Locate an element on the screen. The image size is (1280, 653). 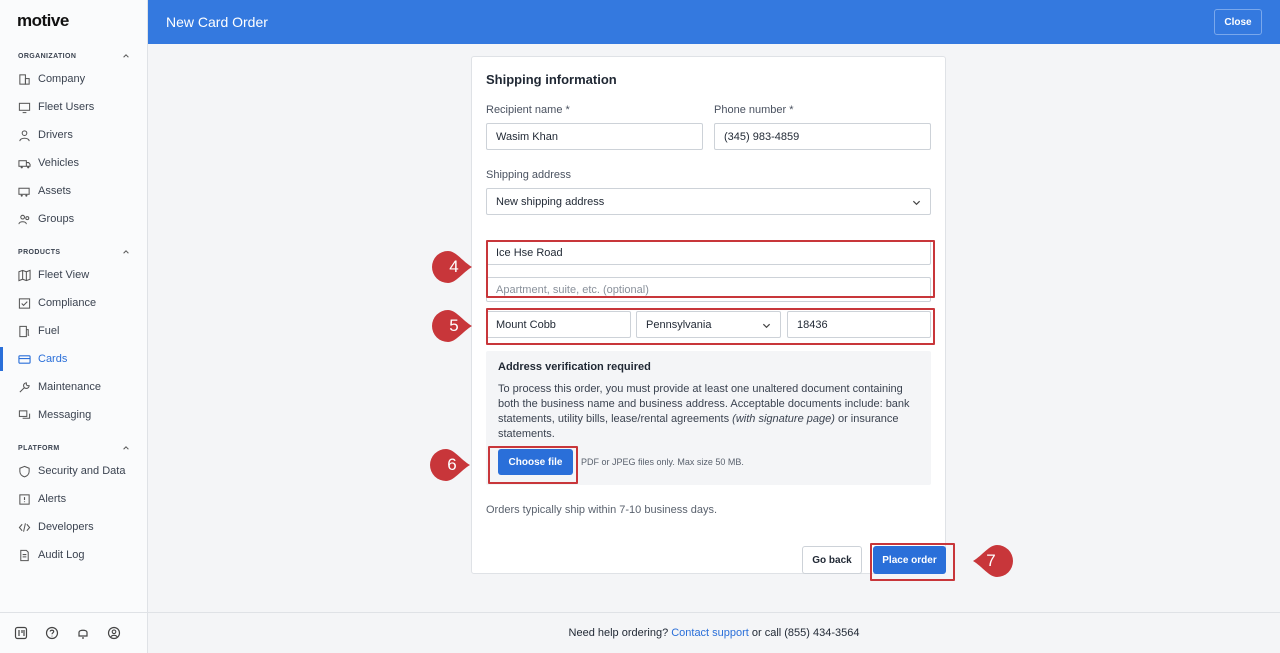
sidebar-item-drivers: Drivers is located at coordinates (73, 135).